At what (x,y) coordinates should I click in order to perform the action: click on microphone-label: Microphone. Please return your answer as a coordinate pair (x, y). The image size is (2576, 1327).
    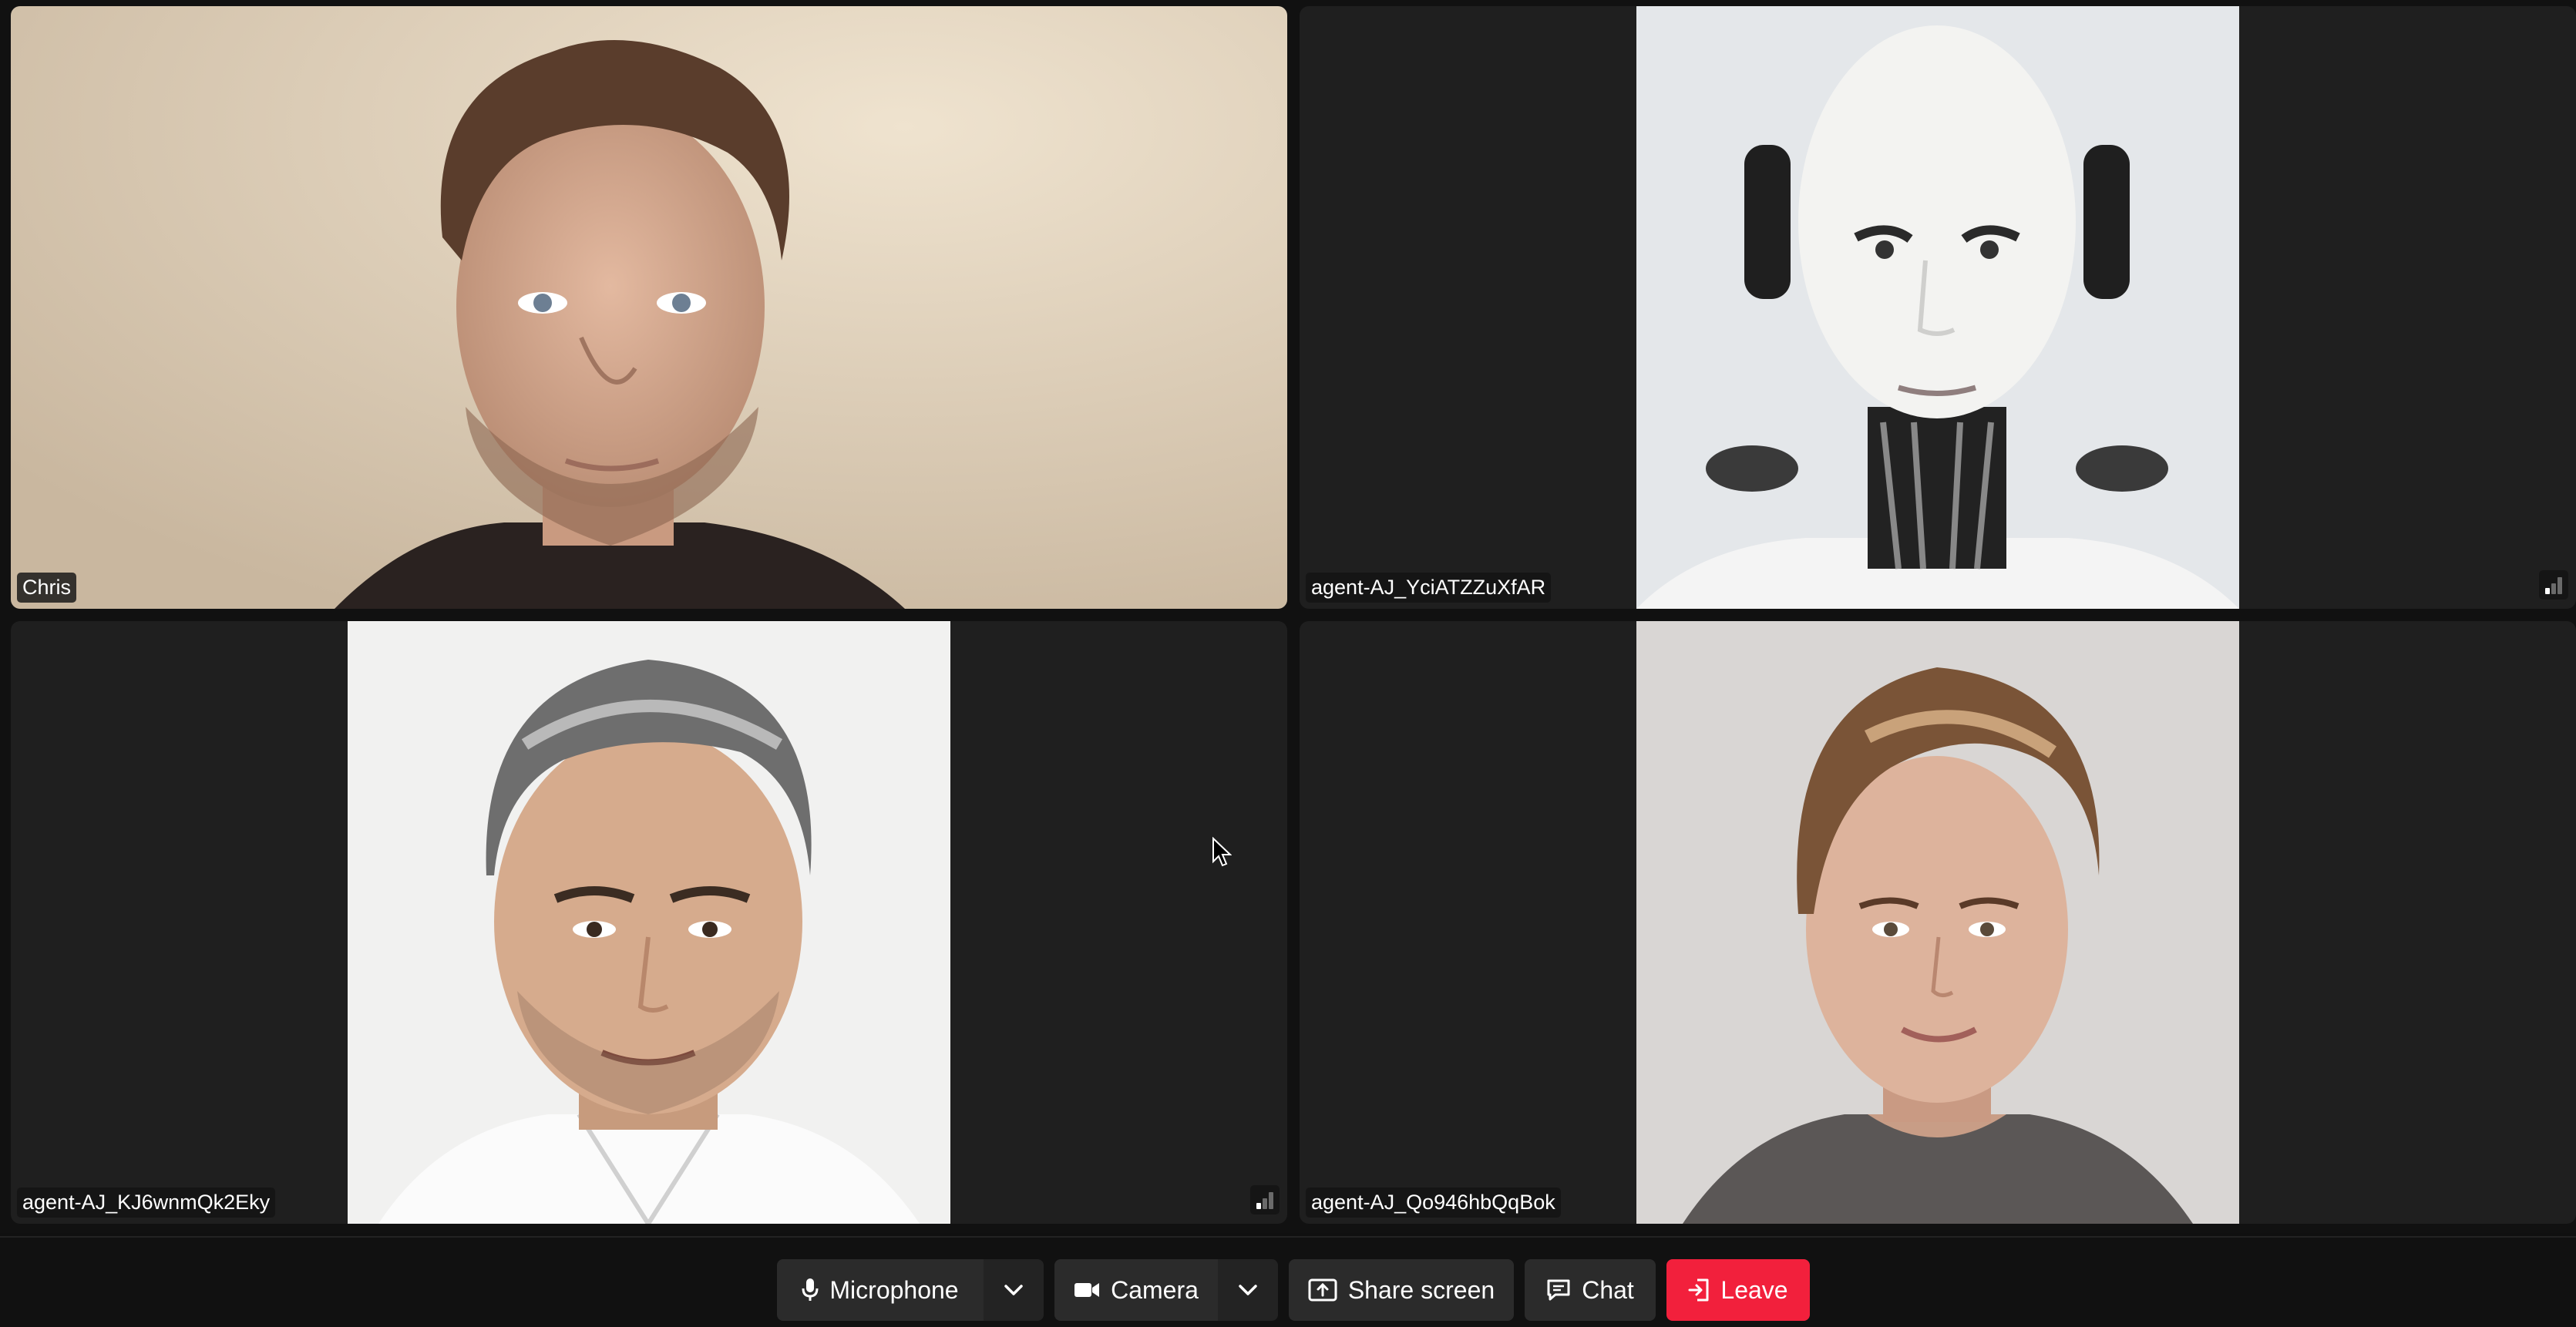
    Looking at the image, I should click on (894, 1289).